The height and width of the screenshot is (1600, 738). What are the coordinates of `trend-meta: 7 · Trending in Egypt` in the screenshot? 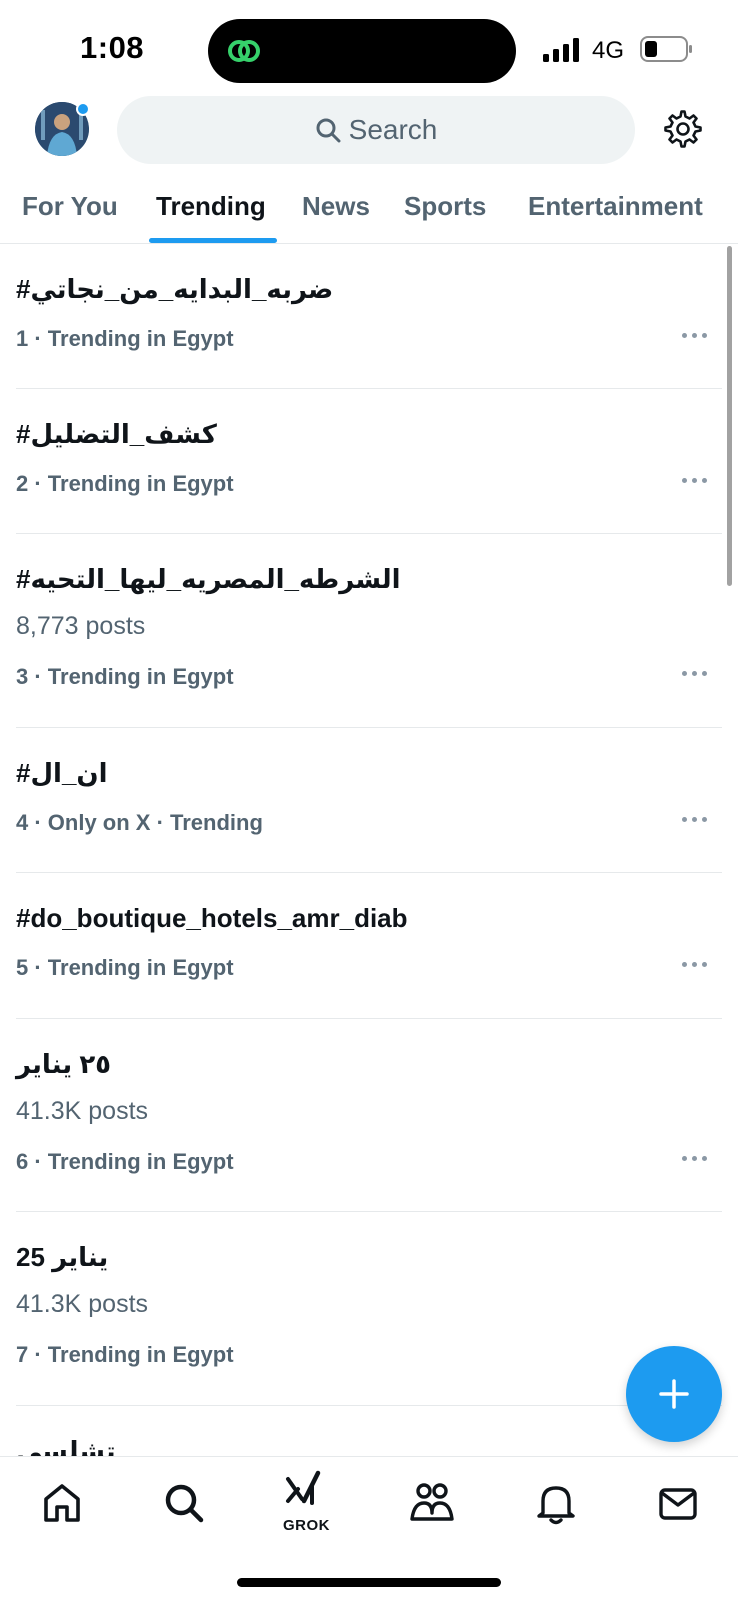 It's located at (125, 1354).